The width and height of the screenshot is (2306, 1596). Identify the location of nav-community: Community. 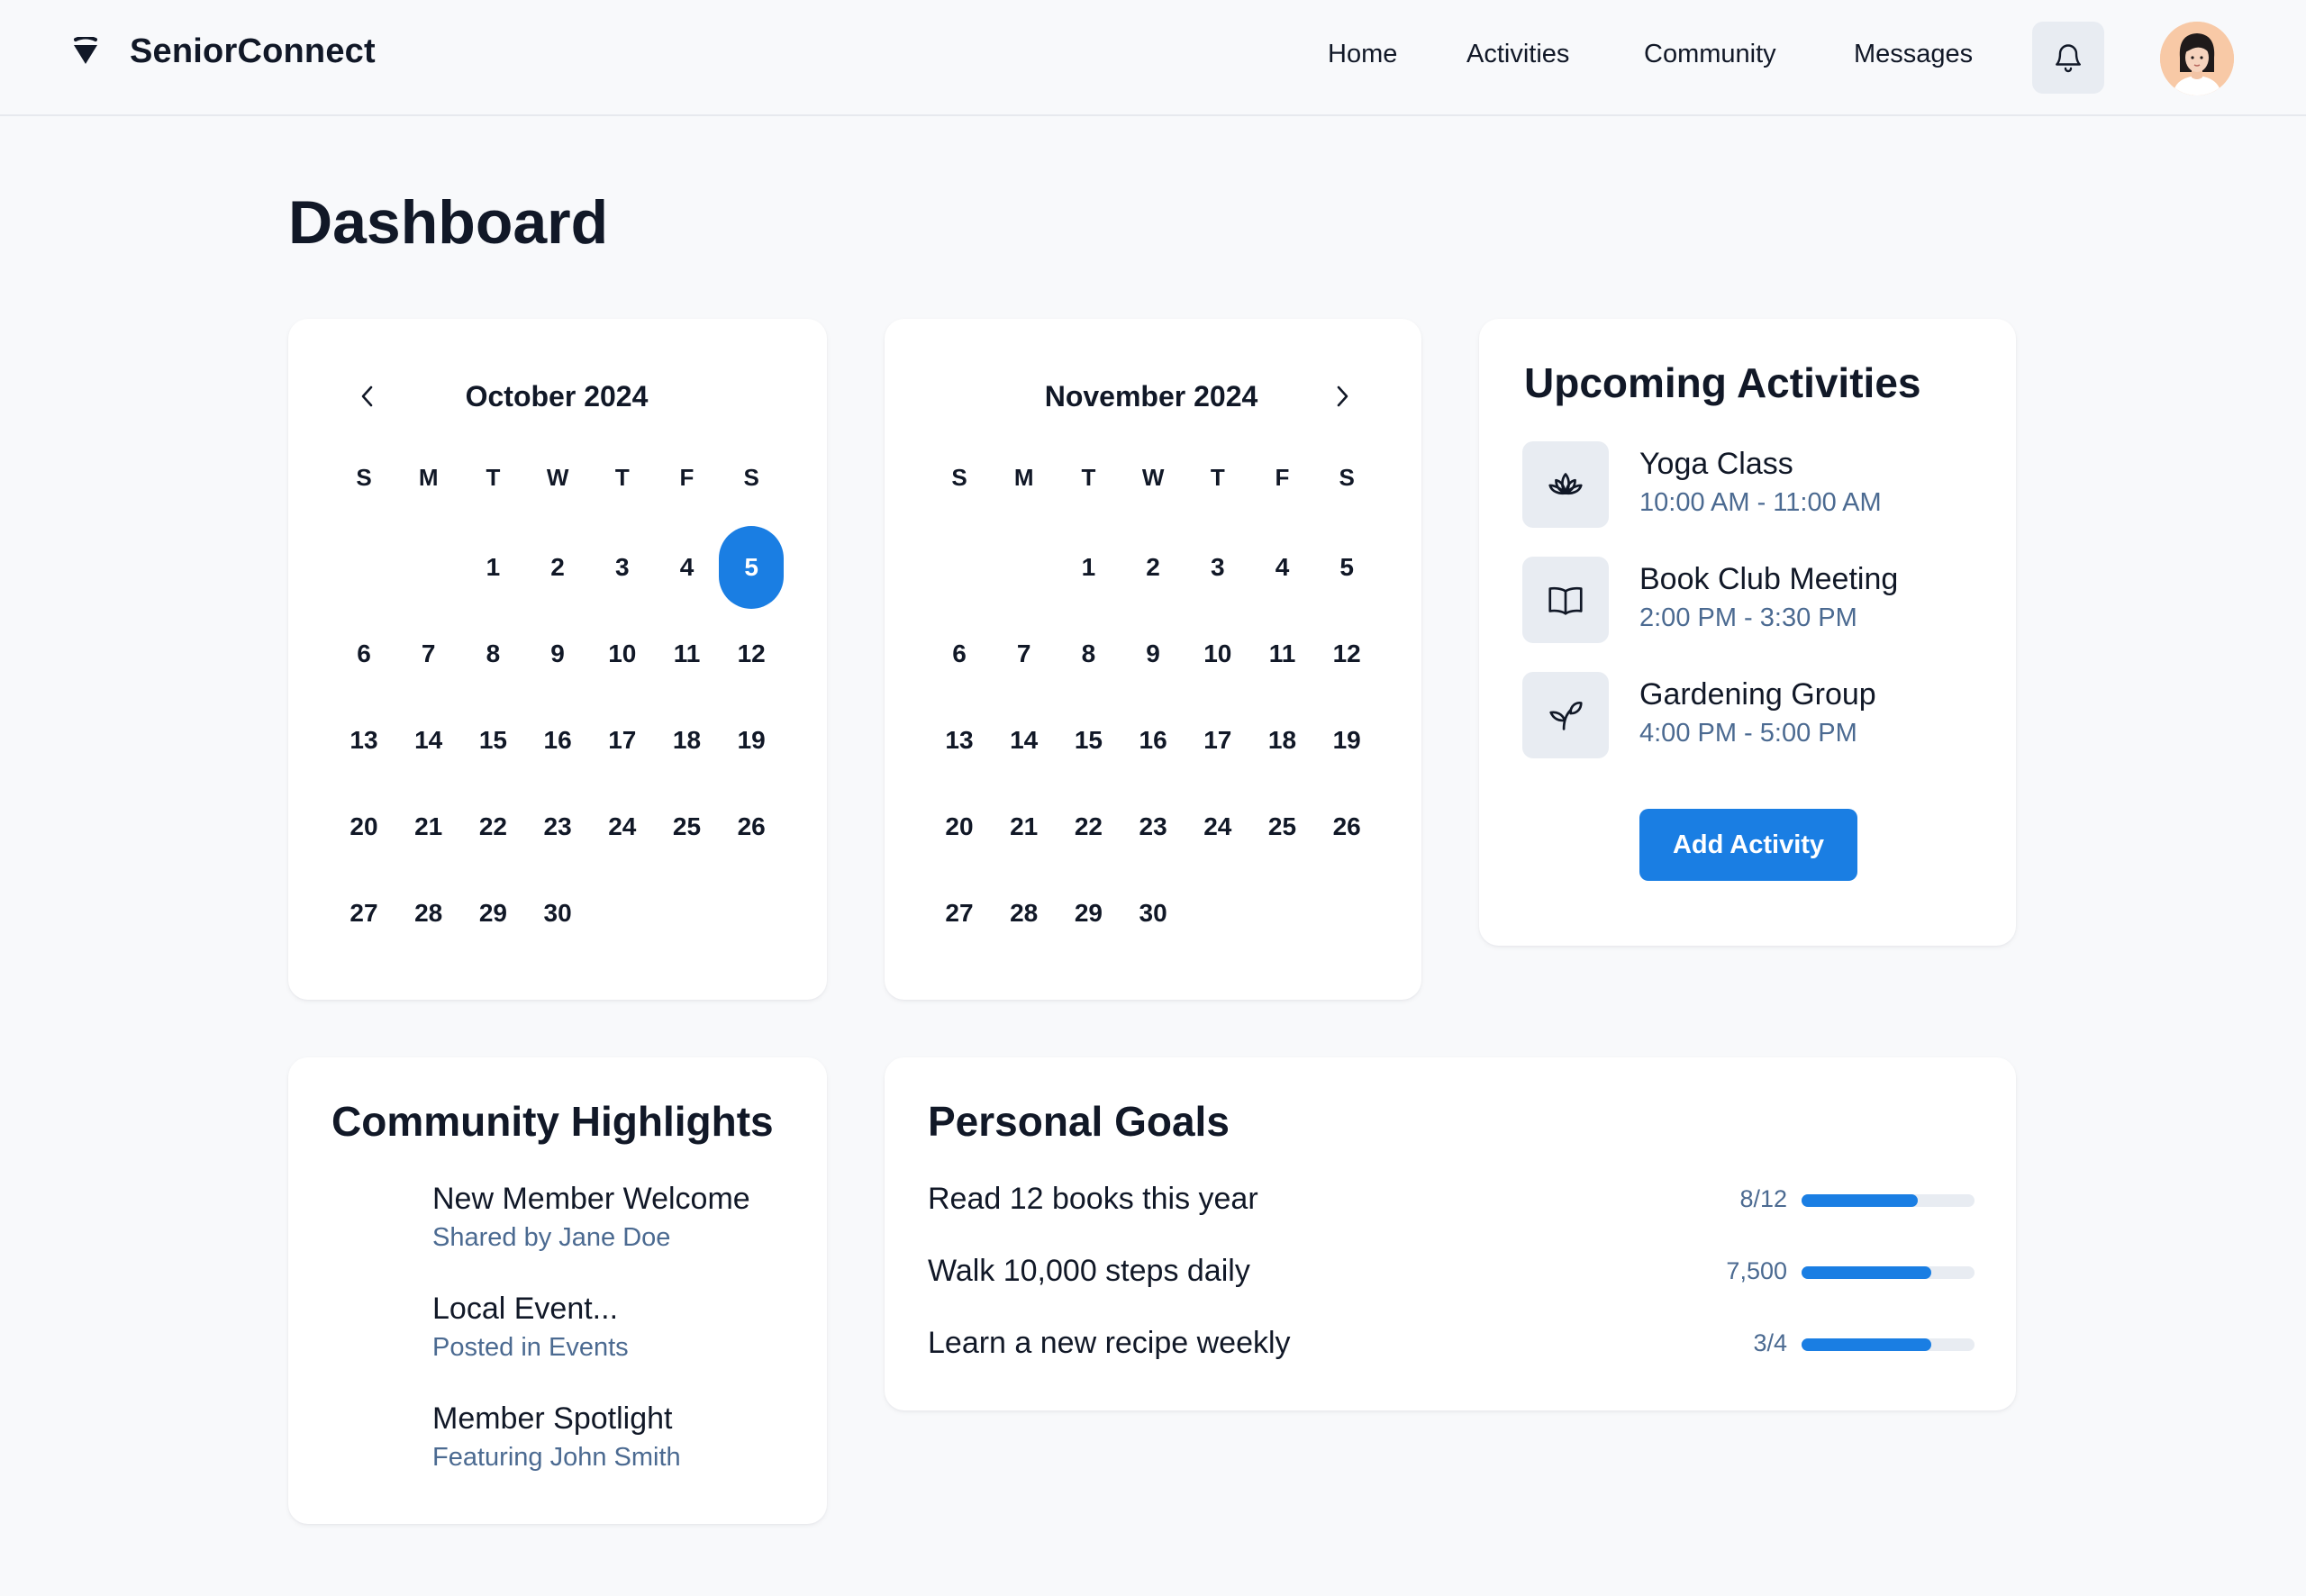
(1710, 54).